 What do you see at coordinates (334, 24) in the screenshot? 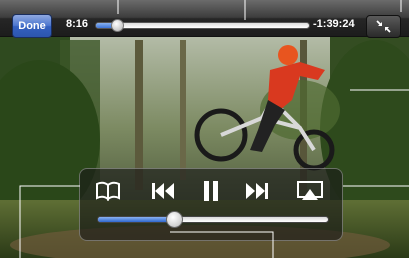
I see `remaining-time: -1:39:24` at bounding box center [334, 24].